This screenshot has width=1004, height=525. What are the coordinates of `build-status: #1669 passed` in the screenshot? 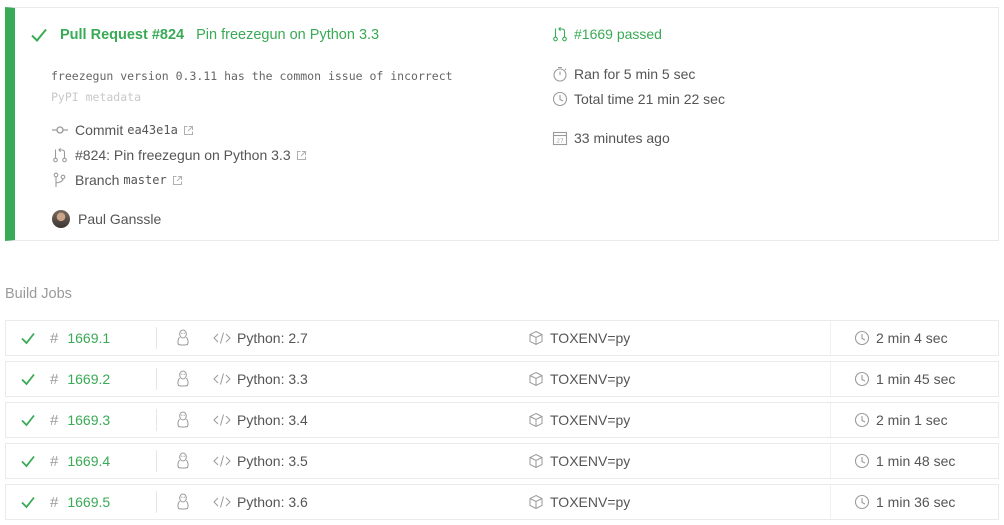 It's located at (618, 34).